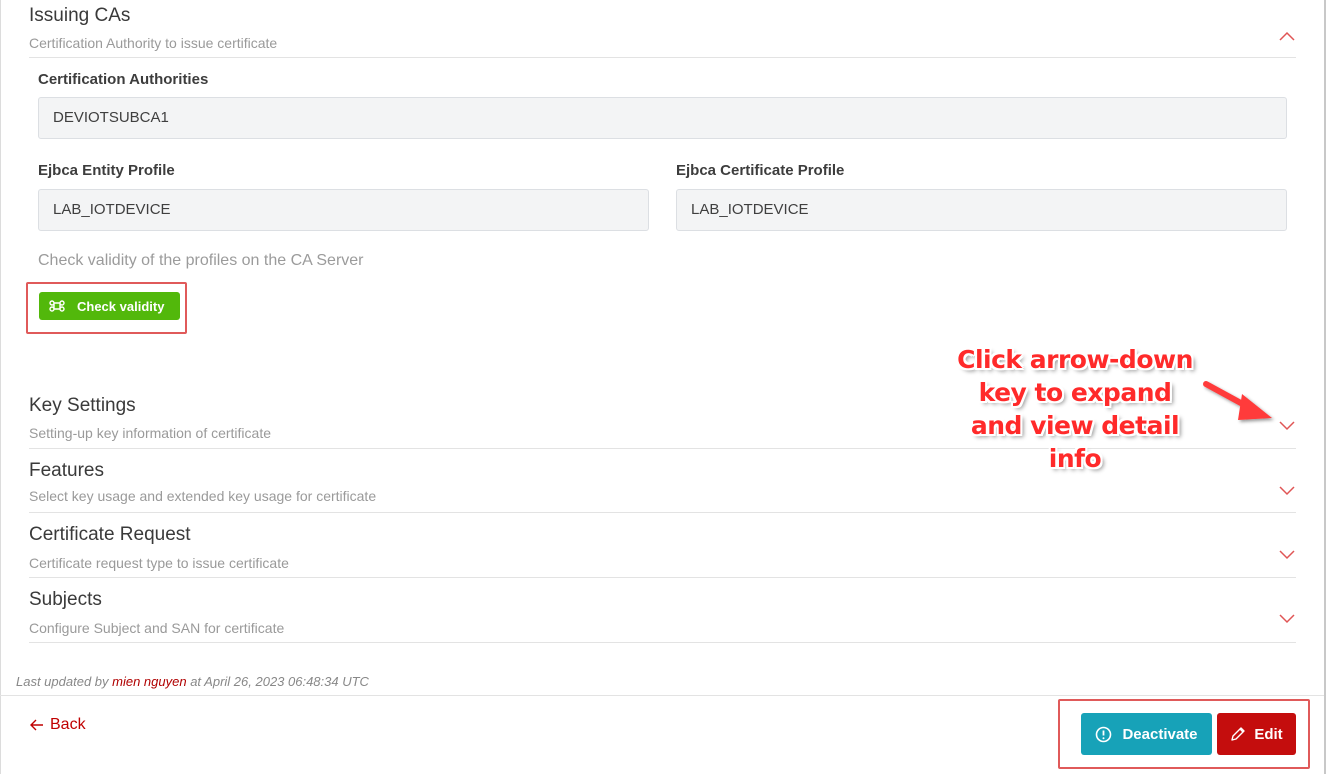 The width and height of the screenshot is (1326, 774). I want to click on last-updated-suffix: at April 26, 2023 06:48:34 UTC, so click(277, 681).